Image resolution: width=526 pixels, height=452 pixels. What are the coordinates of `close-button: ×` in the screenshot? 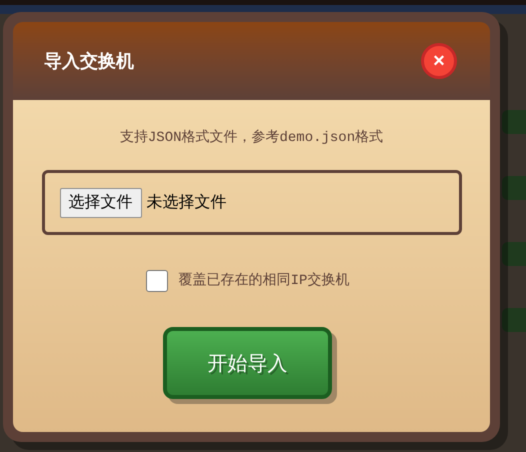 It's located at (439, 61).